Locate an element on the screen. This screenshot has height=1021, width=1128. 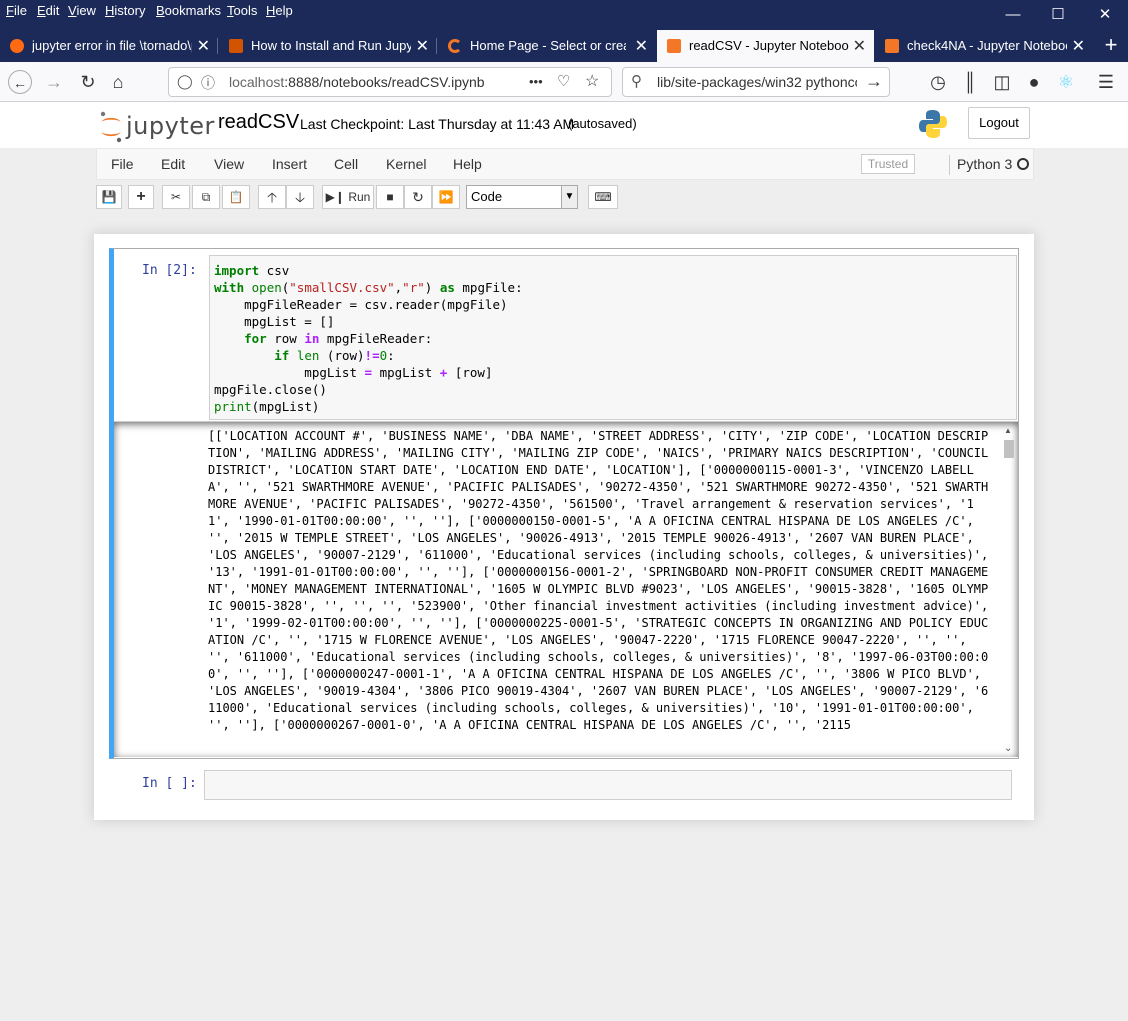
react-devtools-icon: ⚛ is located at coordinates (1066, 82).